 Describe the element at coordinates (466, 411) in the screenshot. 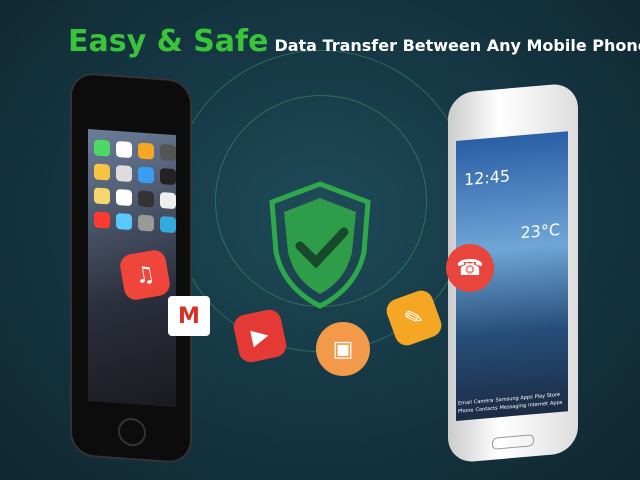

I see `app-label: Phone` at that location.